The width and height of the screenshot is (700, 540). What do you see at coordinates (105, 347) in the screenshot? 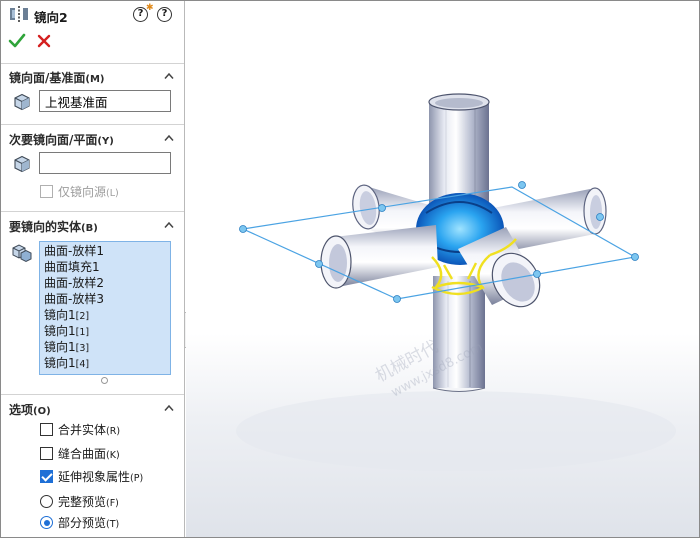
I see `list-item: 镜向1[3]` at bounding box center [105, 347].